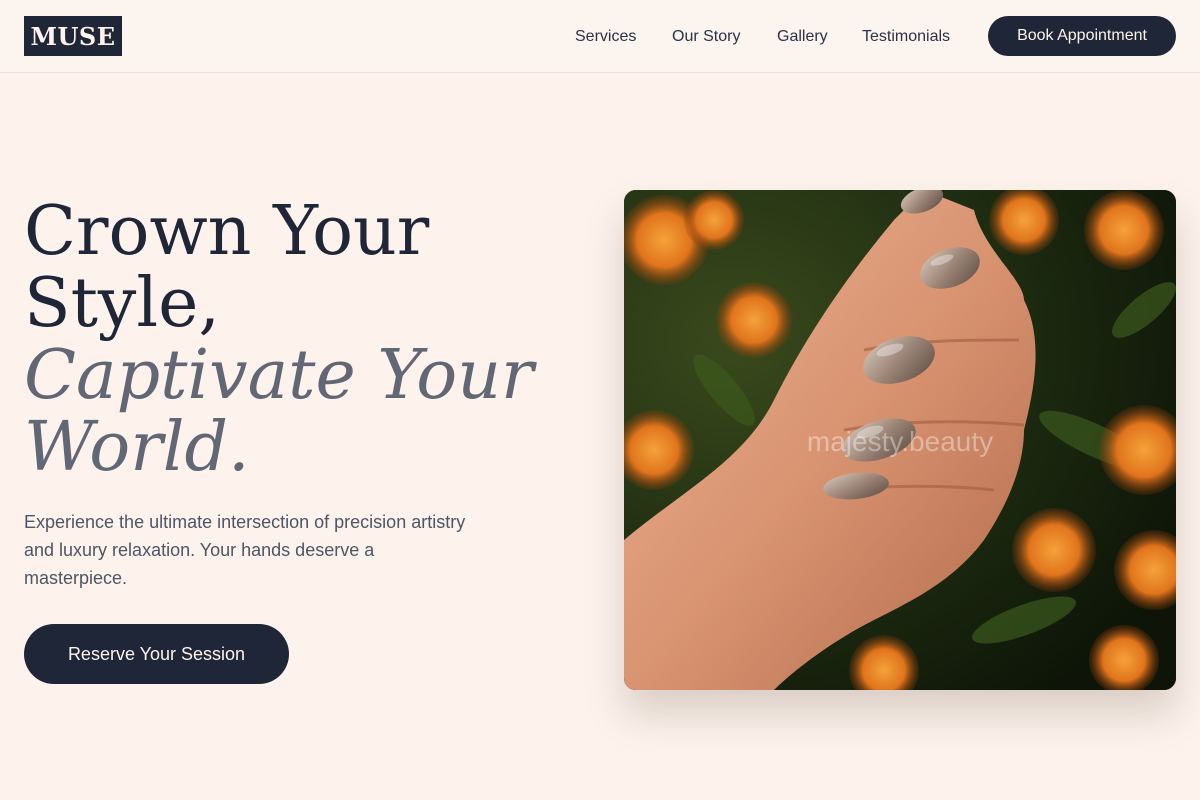 The width and height of the screenshot is (1200, 800). I want to click on reserve-session-button: Reserve Your Session, so click(156, 654).